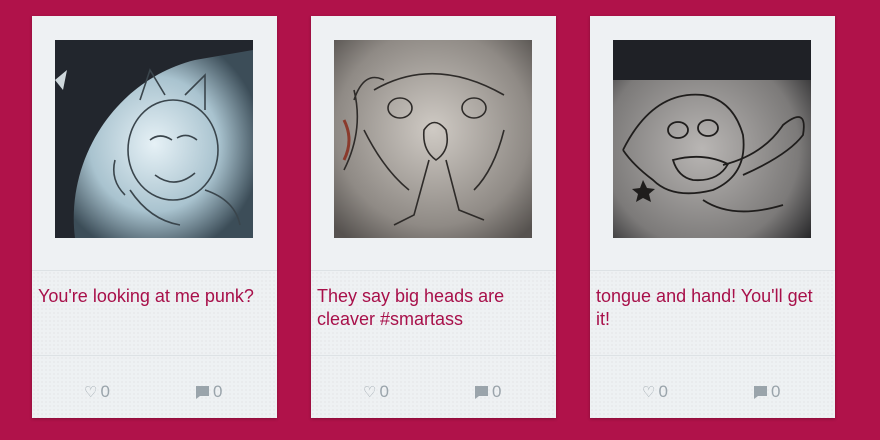 The width and height of the screenshot is (880, 440). Describe the element at coordinates (154, 313) in the screenshot. I see `caption-area: You're looking at me punk?` at that location.